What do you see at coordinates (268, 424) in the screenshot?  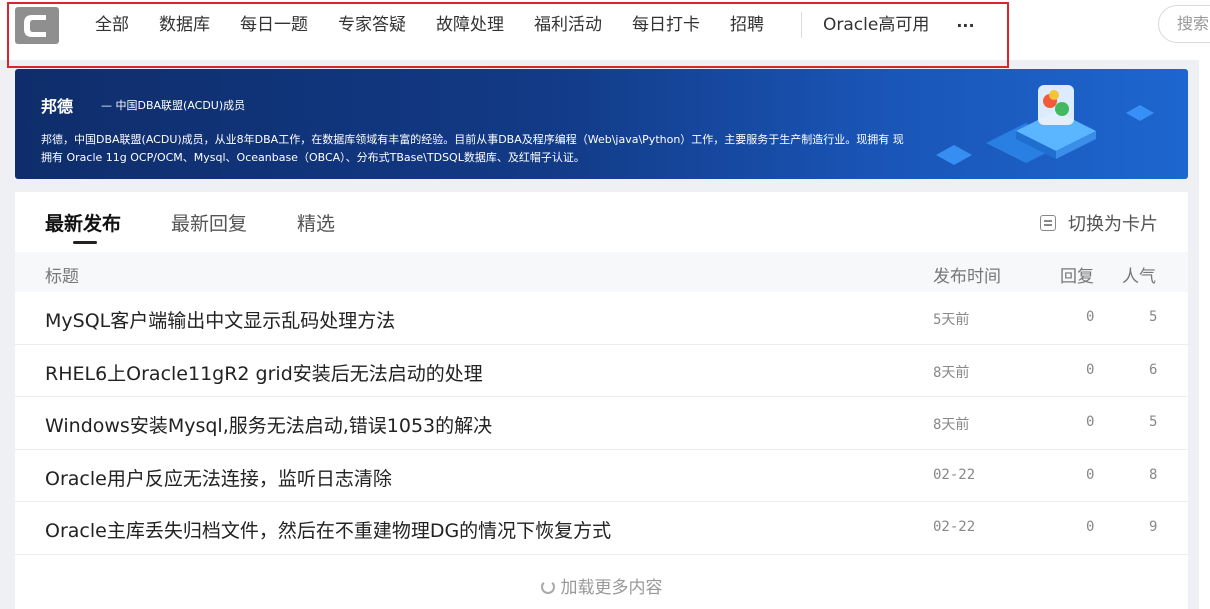 I see `row-title: Windows安装Mysql,服务无法启动,错误1053的解决` at bounding box center [268, 424].